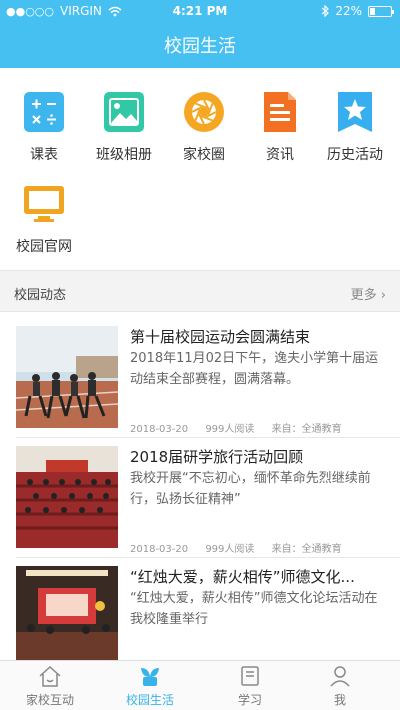 The height and width of the screenshot is (710, 400). I want to click on news-title: 2018届研学旅行活动回顾, so click(217, 457).